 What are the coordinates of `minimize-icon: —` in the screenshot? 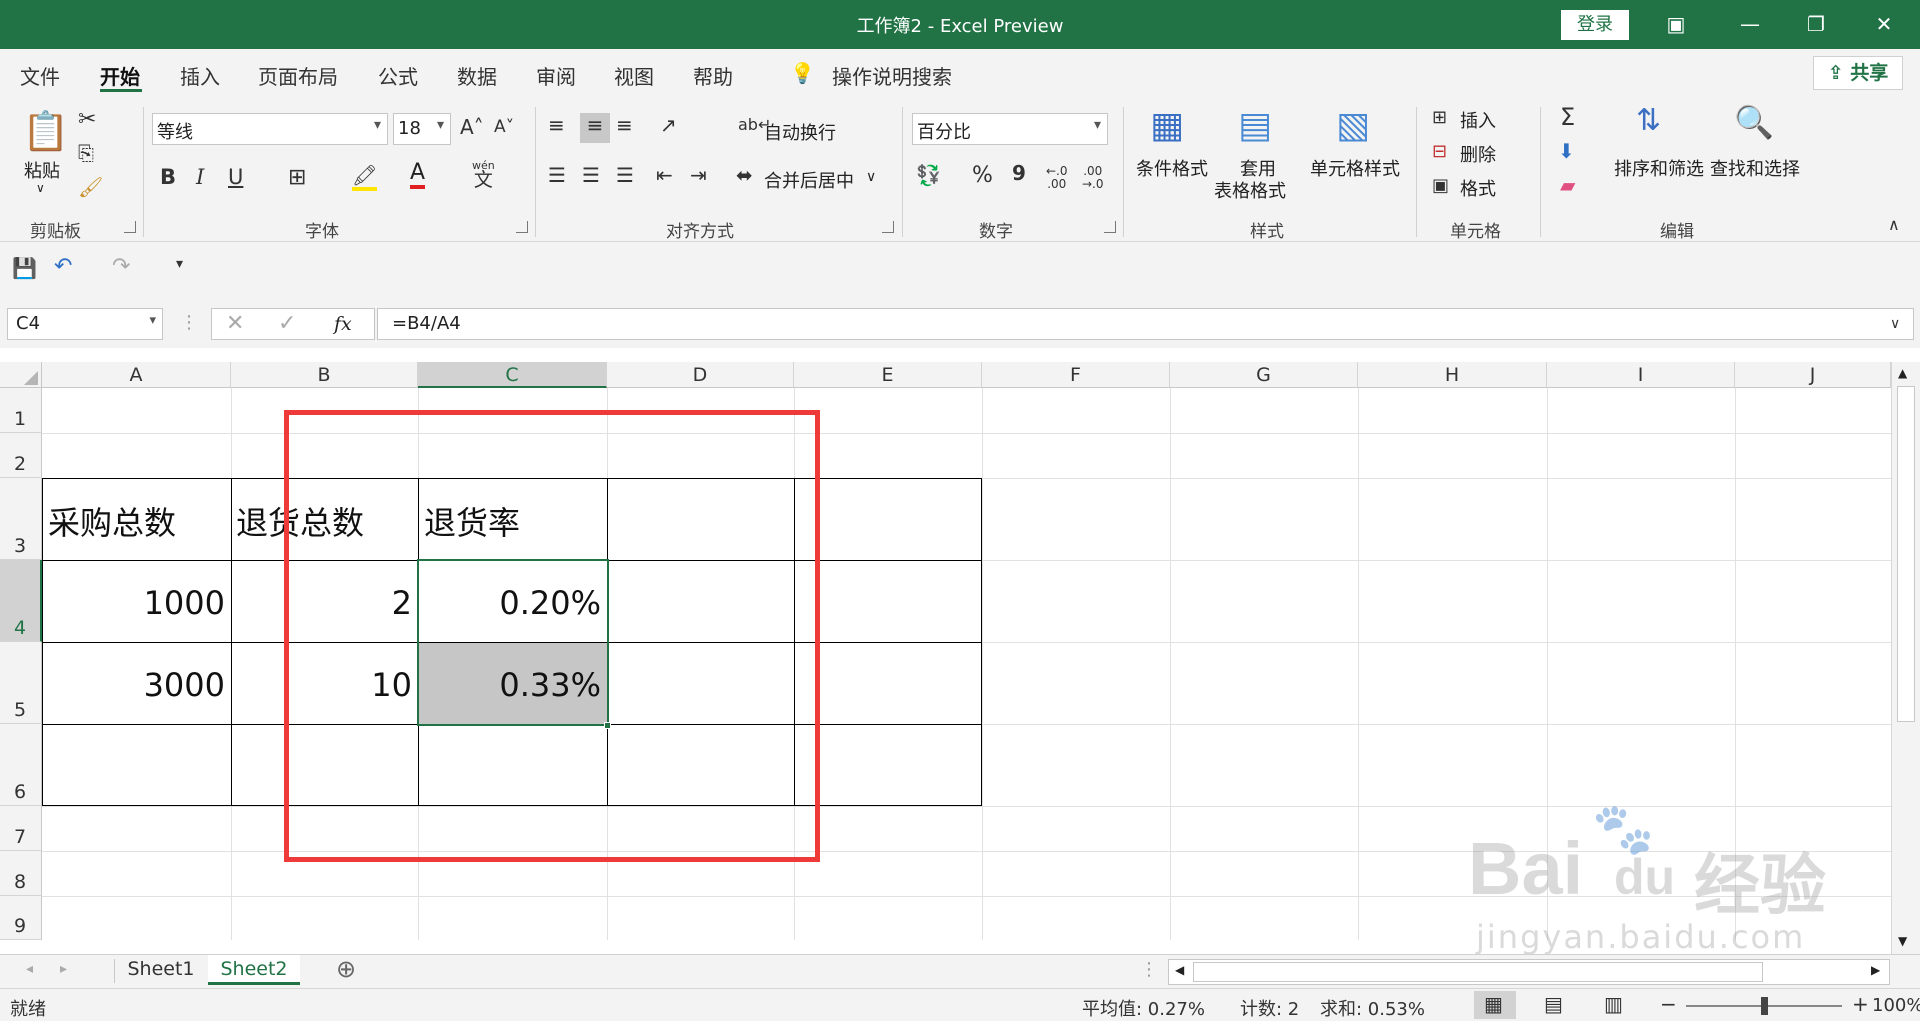 It's located at (1750, 24).